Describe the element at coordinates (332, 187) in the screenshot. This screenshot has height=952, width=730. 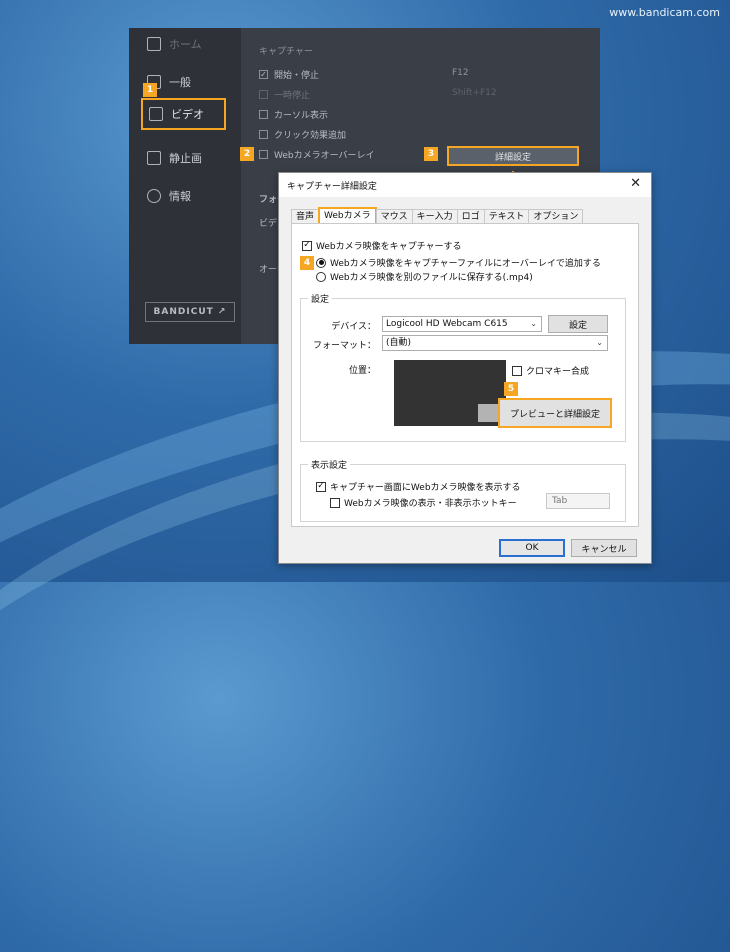
I see `dialog-title: キャプチャー詳細設定` at that location.